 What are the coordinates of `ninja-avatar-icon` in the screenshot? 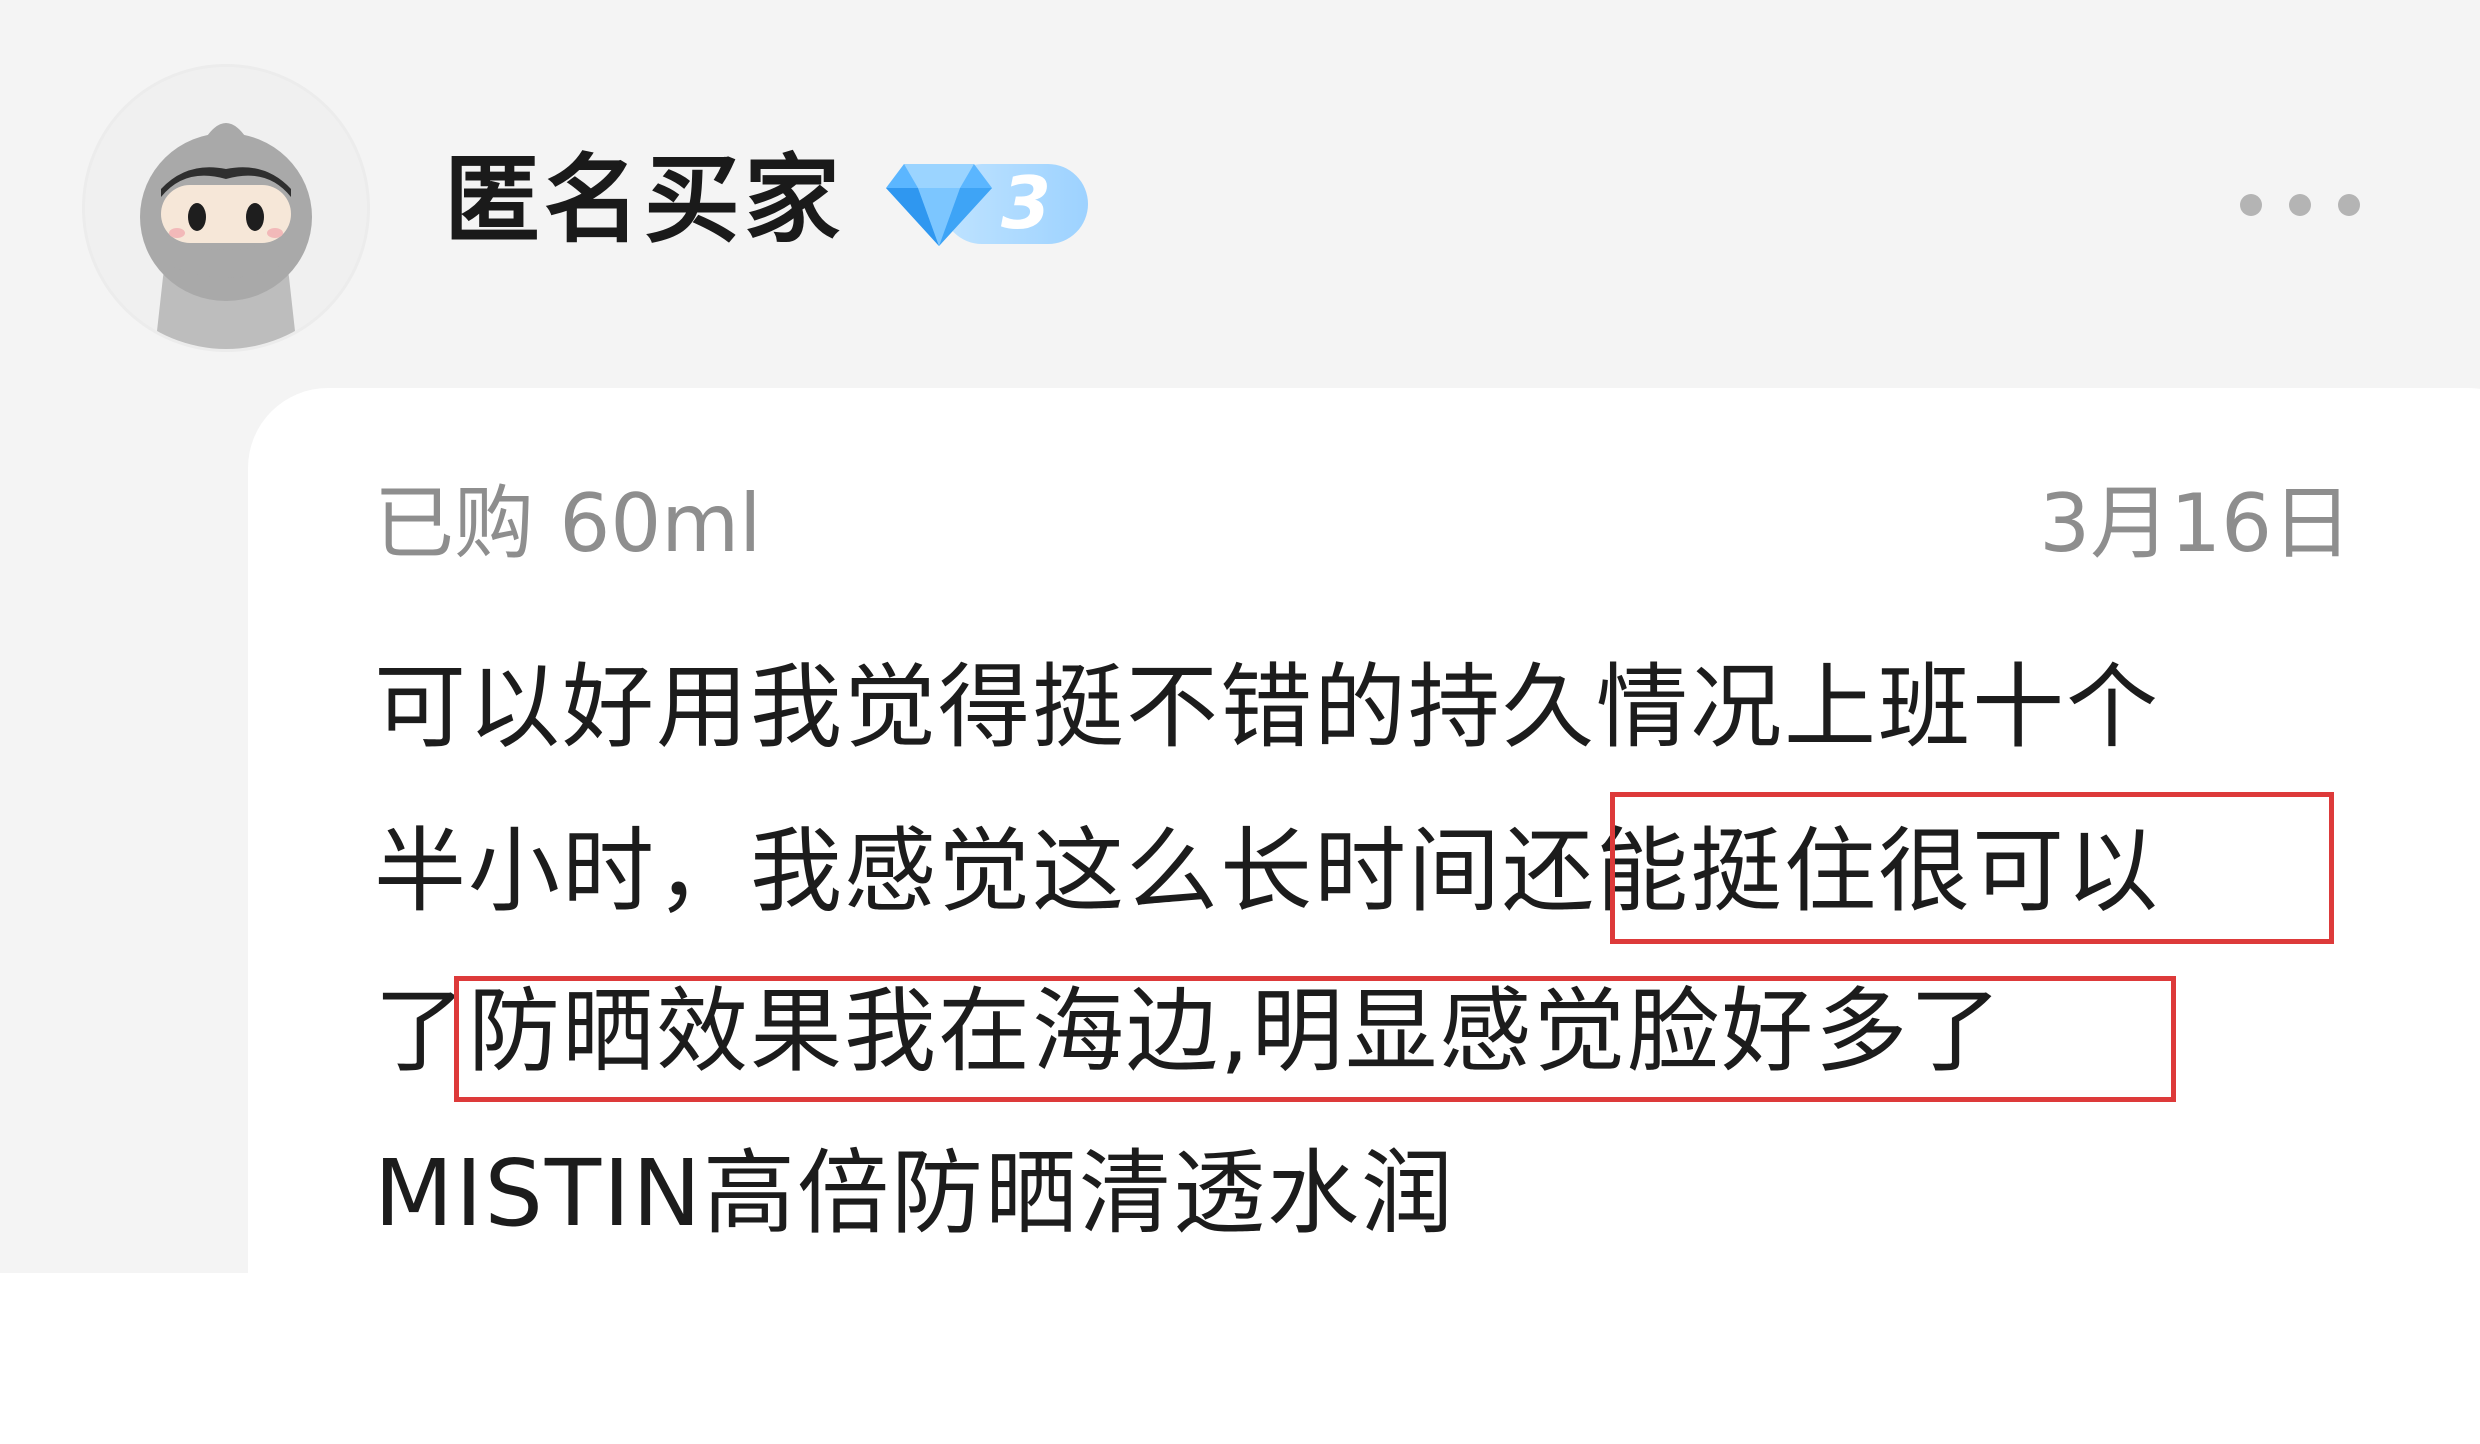 It's located at (226, 236).